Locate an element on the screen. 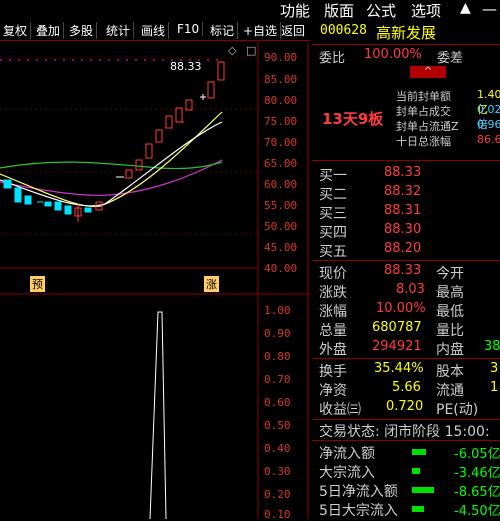 The width and height of the screenshot is (500, 521). trade-status-text: 交易状态: 闭市阶段 15:00: is located at coordinates (404, 432).